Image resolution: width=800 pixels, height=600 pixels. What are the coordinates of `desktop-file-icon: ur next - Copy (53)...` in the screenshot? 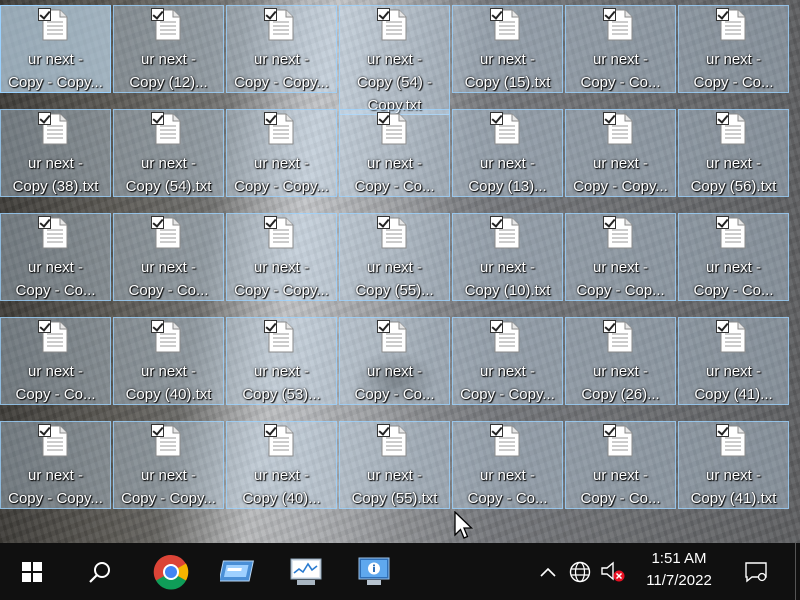 It's located at (281, 361).